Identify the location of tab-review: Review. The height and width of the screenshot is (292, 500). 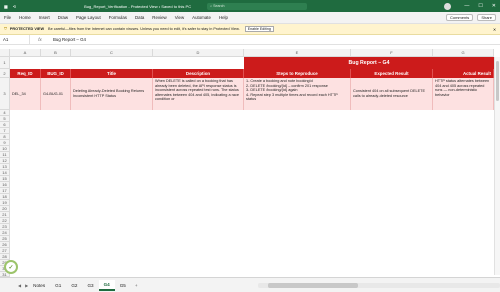
(159, 17).